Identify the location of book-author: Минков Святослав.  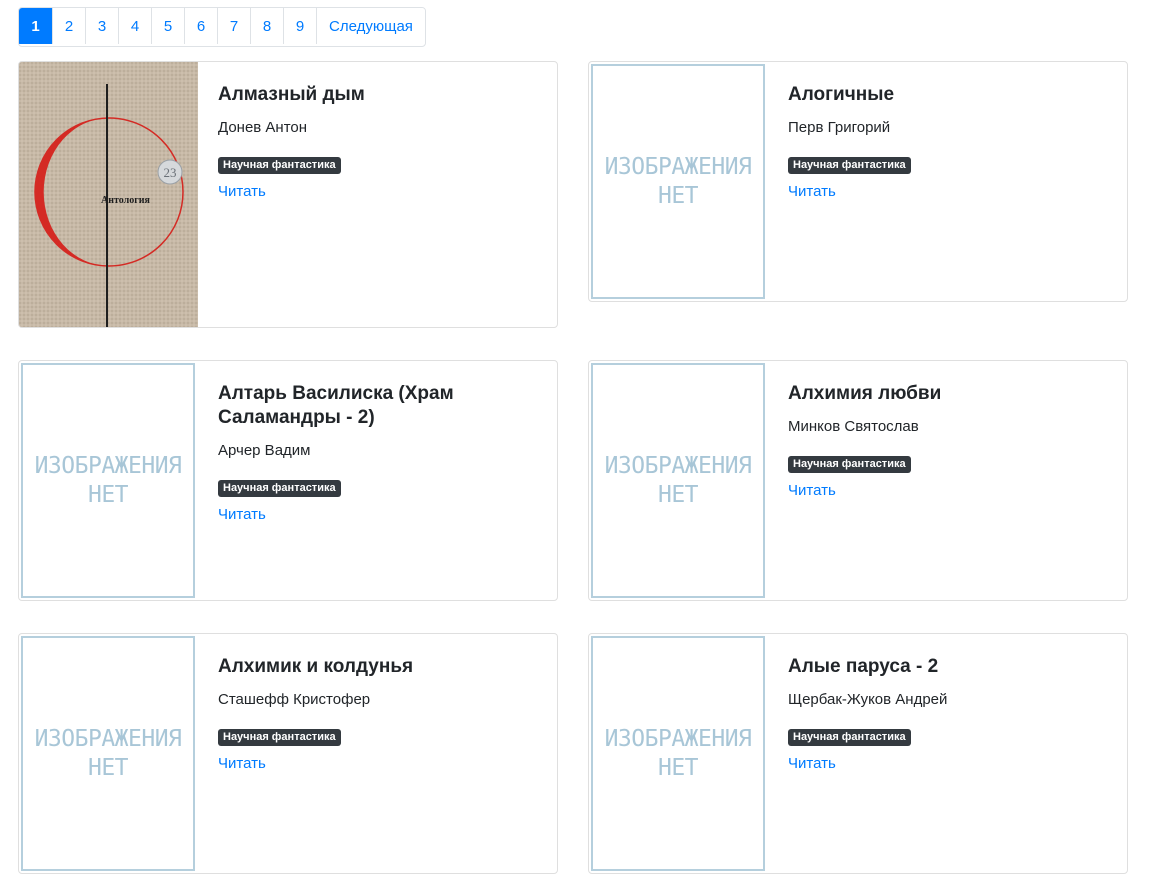
(853, 426).